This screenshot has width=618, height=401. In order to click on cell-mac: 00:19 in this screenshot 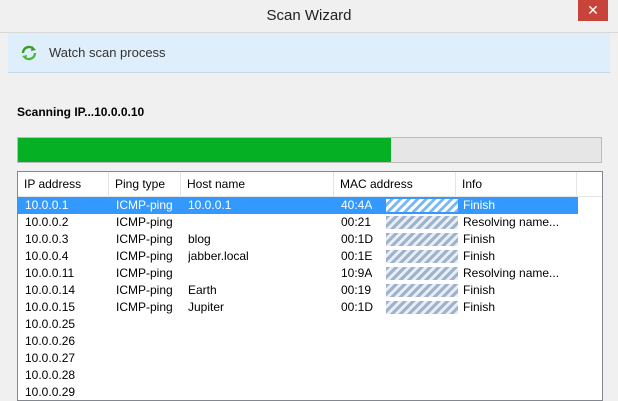, I will do `click(356, 290)`.